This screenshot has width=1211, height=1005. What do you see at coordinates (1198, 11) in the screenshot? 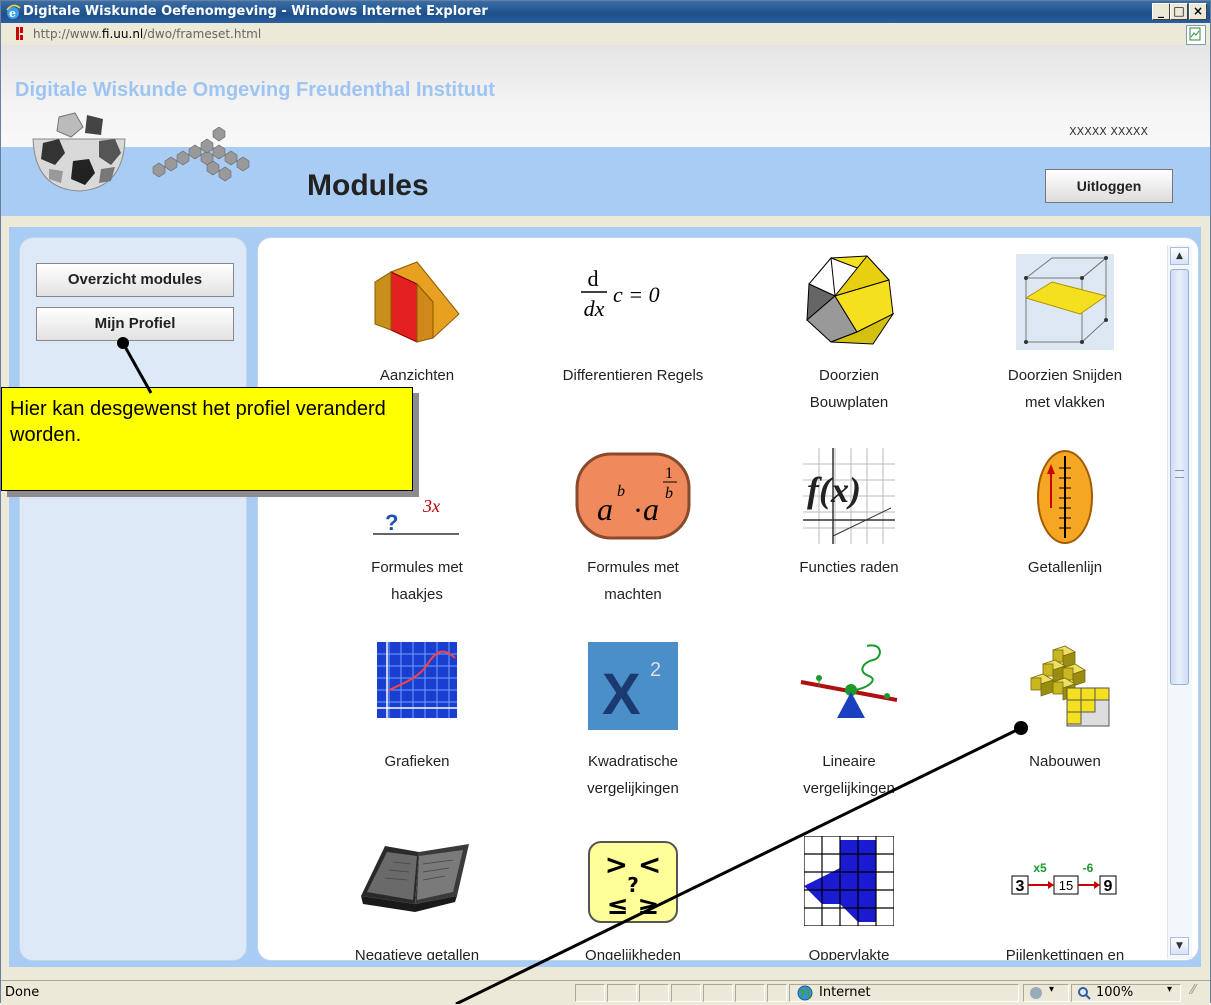
I see `close-button: ×` at bounding box center [1198, 11].